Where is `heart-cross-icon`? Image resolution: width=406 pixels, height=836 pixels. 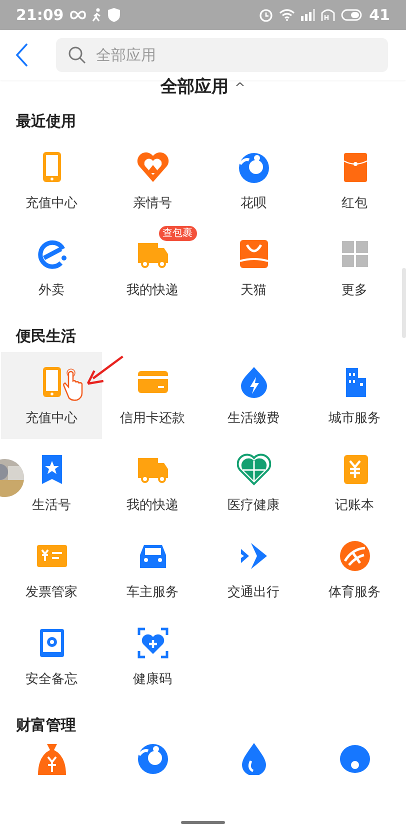 heart-cross-icon is located at coordinates (253, 469).